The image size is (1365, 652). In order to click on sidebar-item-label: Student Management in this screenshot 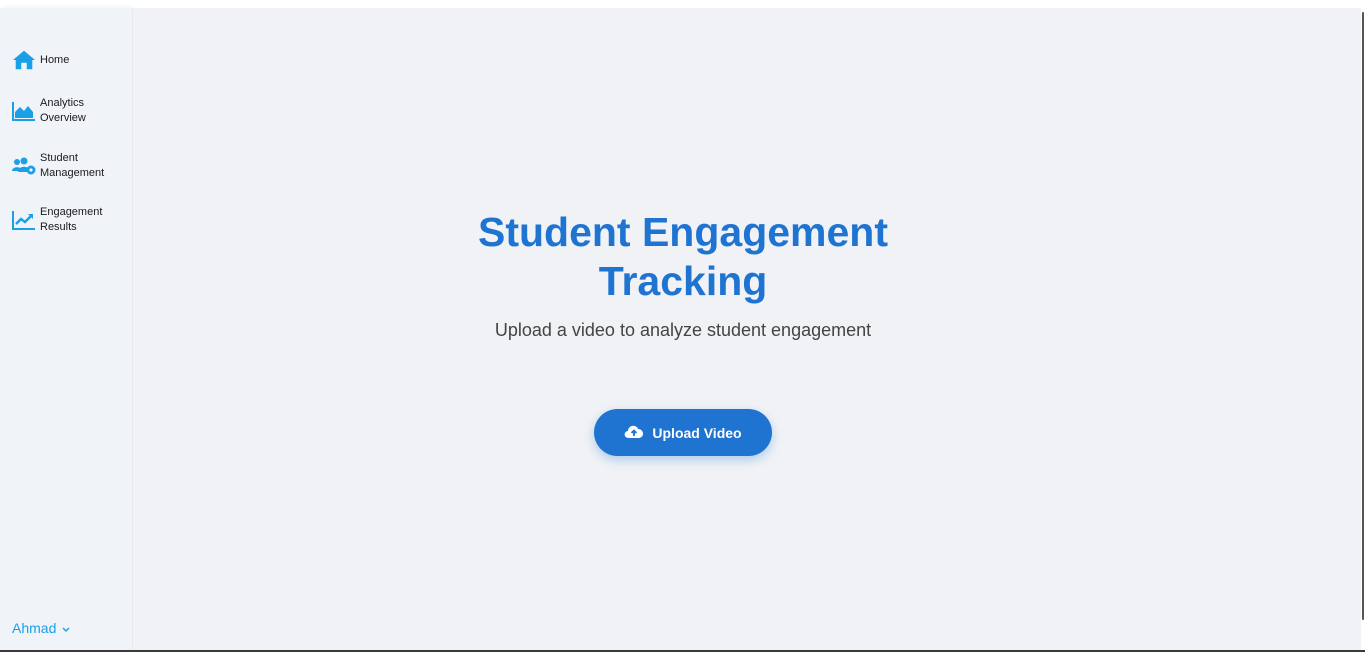, I will do `click(72, 165)`.